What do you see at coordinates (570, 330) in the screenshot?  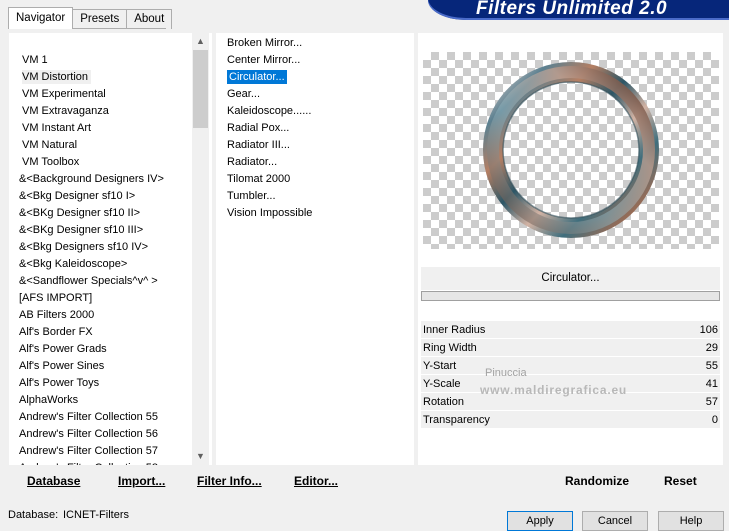 I see `param-row: Inner Radius 106` at bounding box center [570, 330].